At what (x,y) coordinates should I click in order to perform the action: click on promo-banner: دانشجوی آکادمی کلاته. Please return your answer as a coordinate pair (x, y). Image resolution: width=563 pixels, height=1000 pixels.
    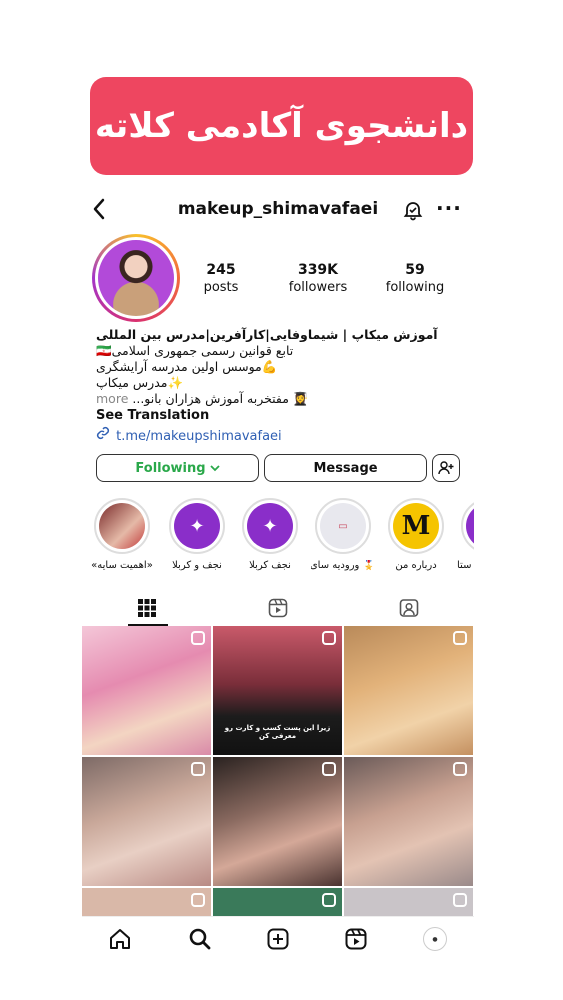
    Looking at the image, I should click on (281, 126).